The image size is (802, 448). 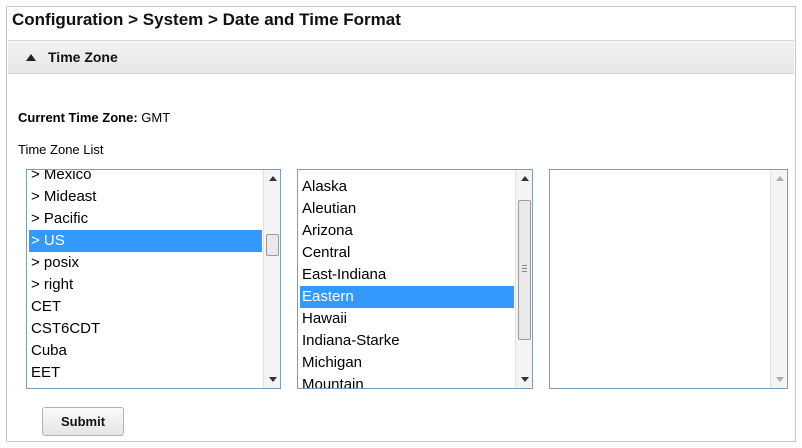 I want to click on subzone-scrollbar, so click(x=778, y=279).